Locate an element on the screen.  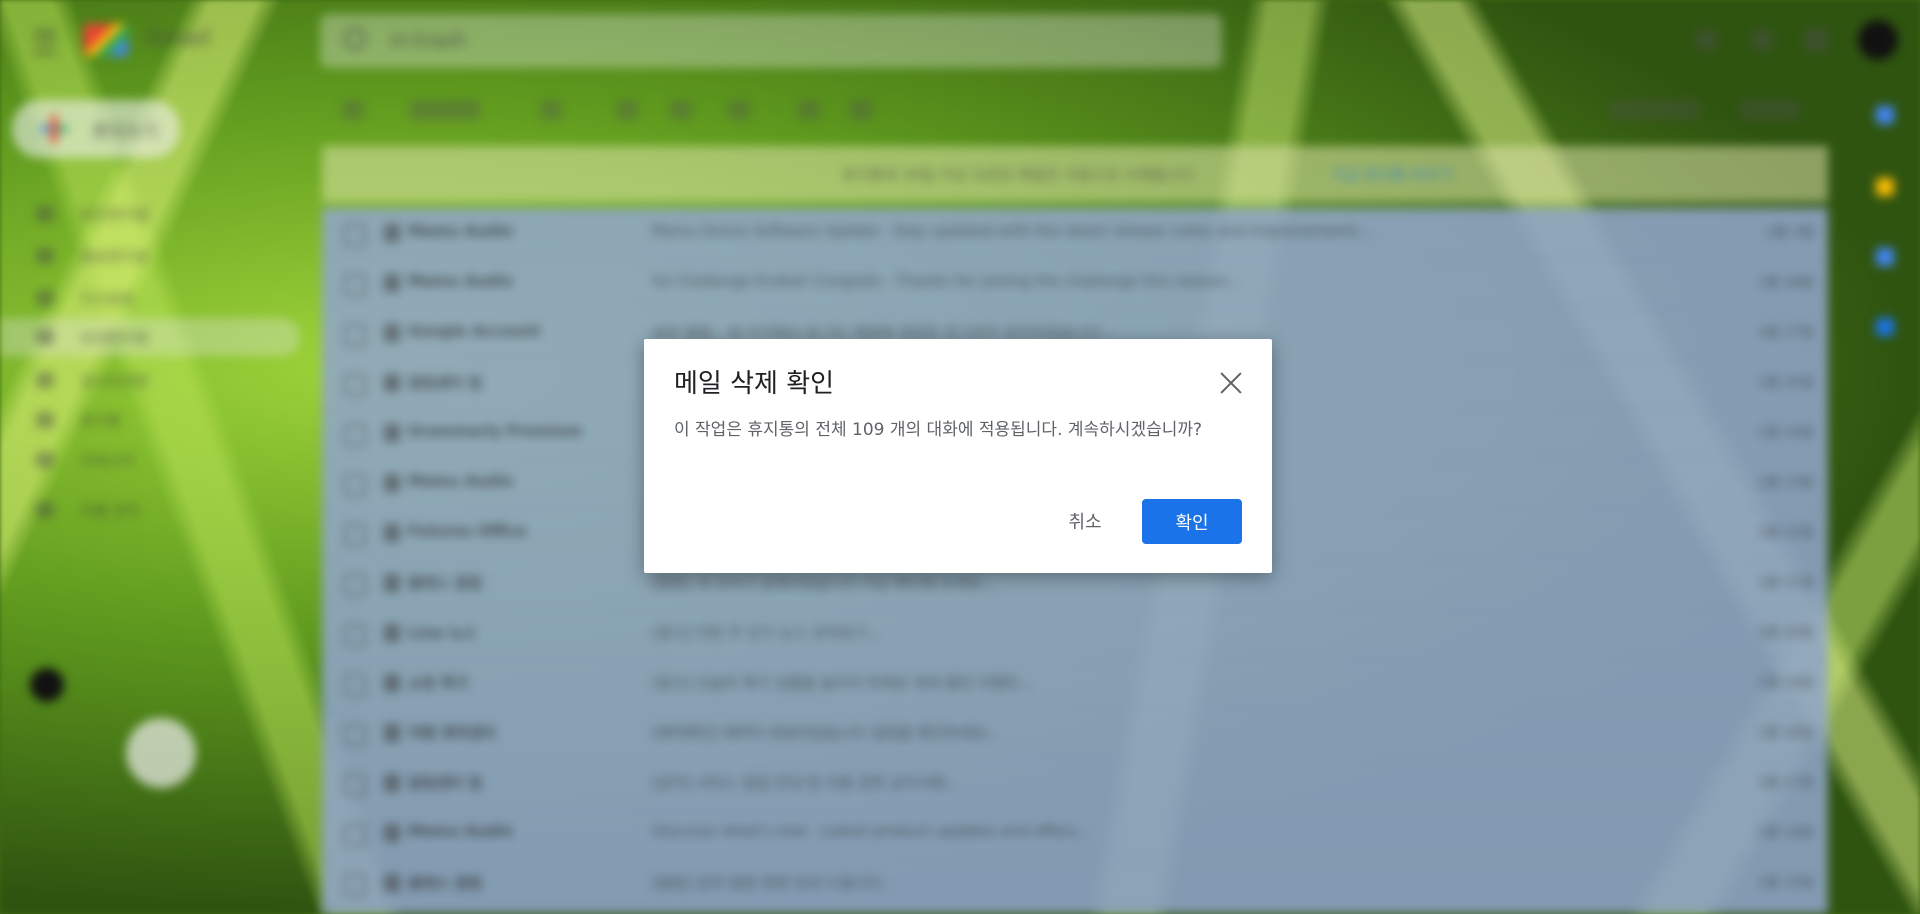
row-date: 1월 24일 is located at coordinates (1785, 433).